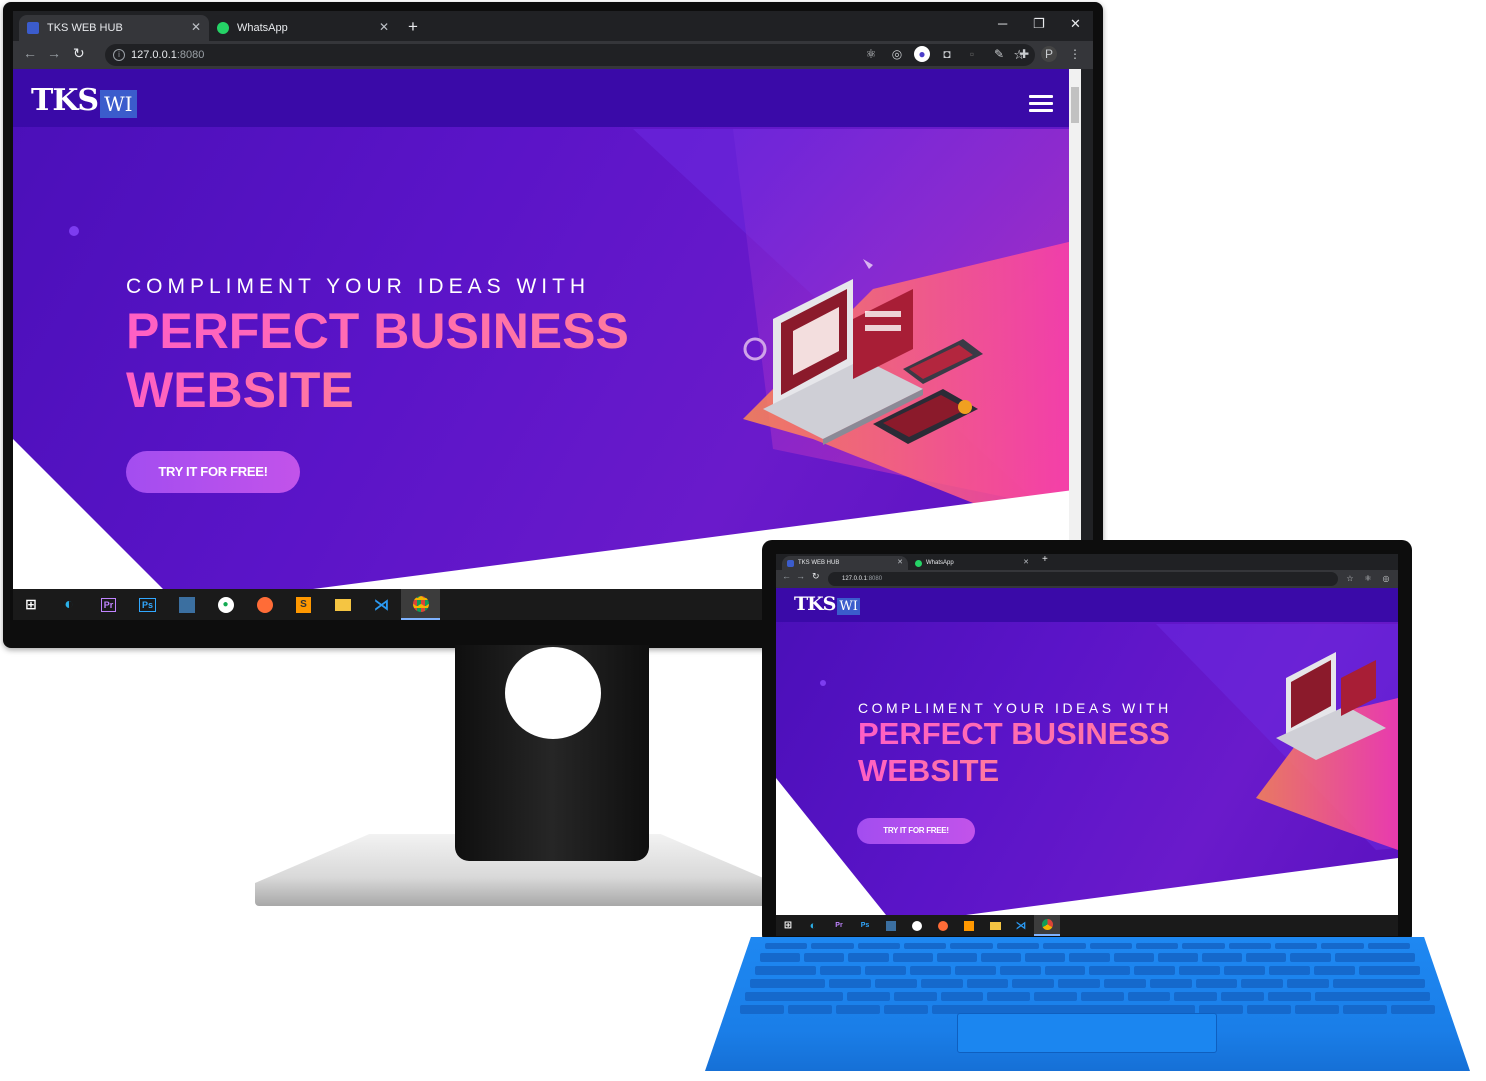  What do you see at coordinates (1087, 983) in the screenshot?
I see `keyboard-home-row` at bounding box center [1087, 983].